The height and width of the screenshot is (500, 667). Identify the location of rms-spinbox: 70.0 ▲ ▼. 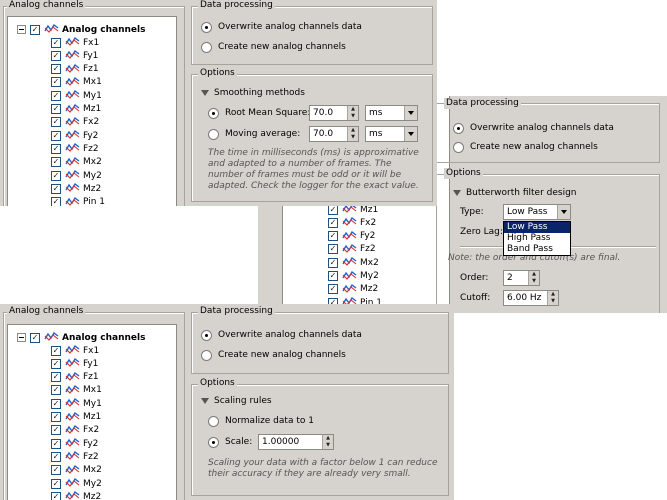
(334, 113).